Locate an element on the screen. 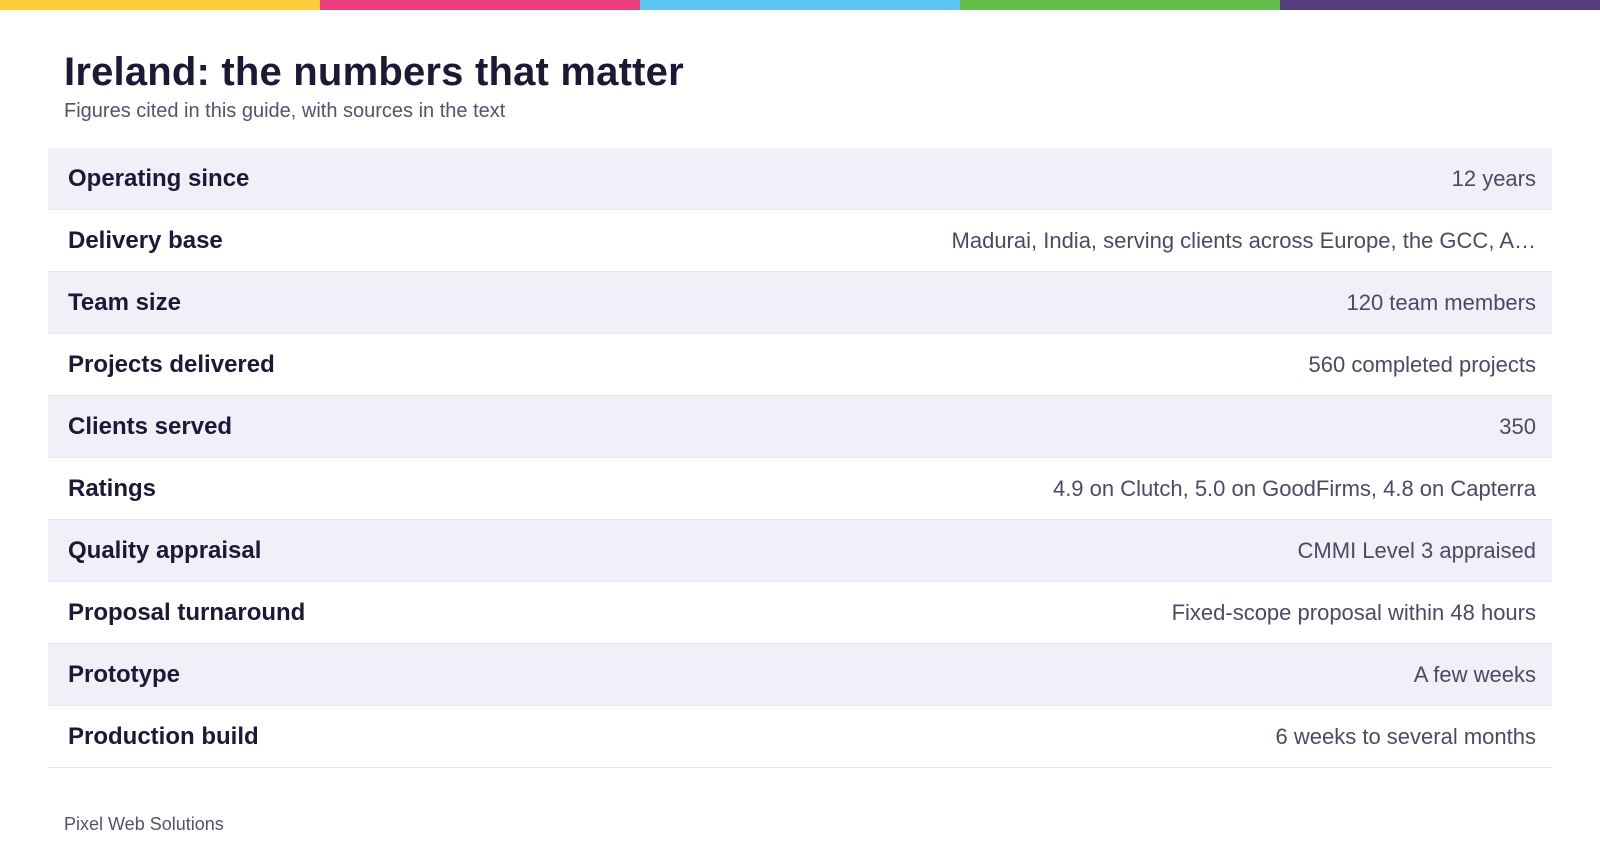 This screenshot has height=858, width=1600. fact-value: 560 completed projects is located at coordinates (1422, 364).